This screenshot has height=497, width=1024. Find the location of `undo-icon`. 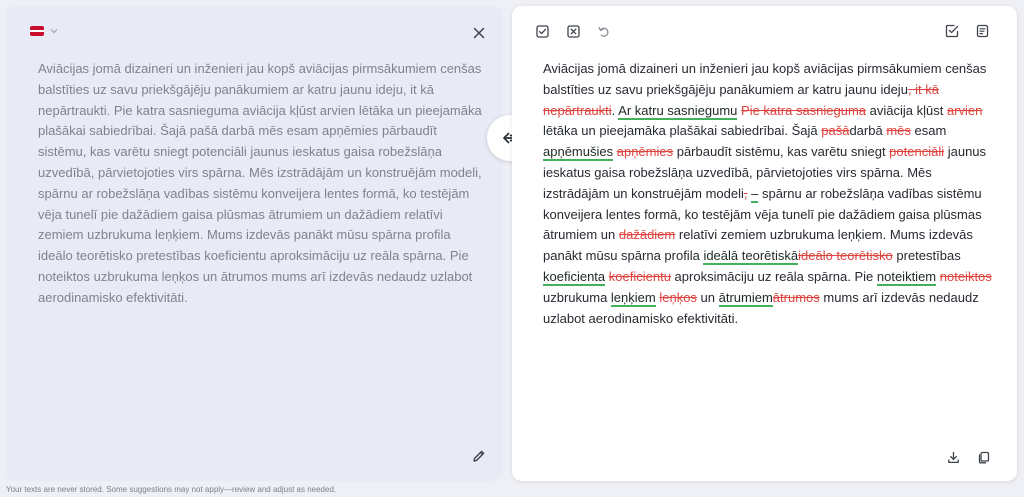

undo-icon is located at coordinates (603, 31).